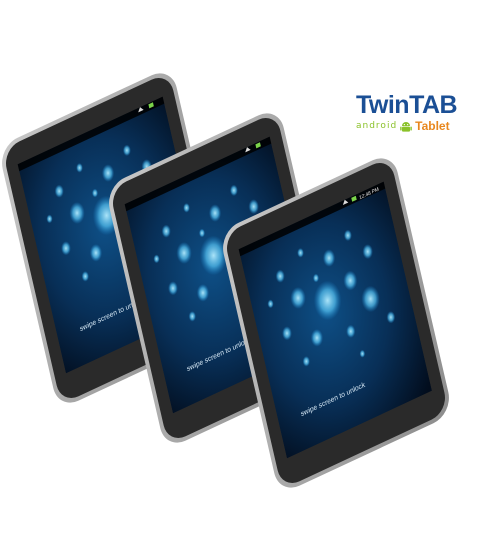 The image size is (500, 559). I want to click on brand-tablet-word: Tablet, so click(432, 126).